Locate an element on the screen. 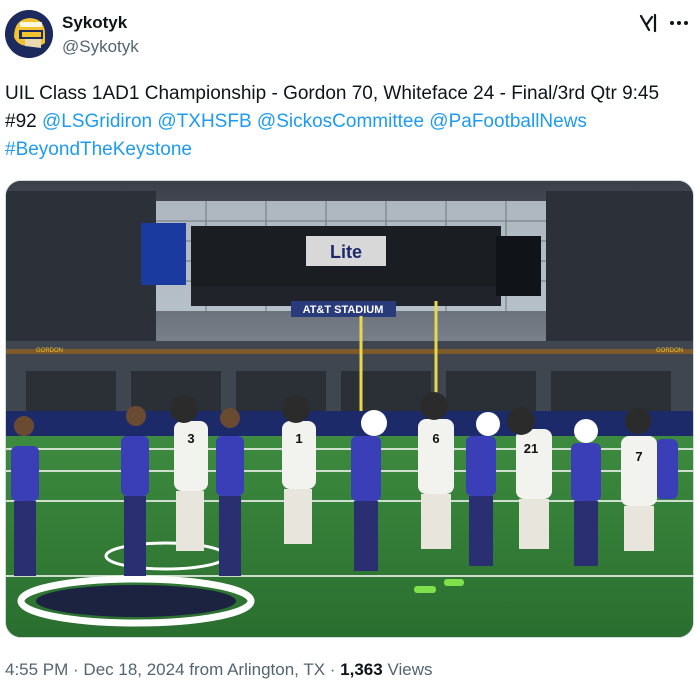  left-video-board is located at coordinates (163, 254).